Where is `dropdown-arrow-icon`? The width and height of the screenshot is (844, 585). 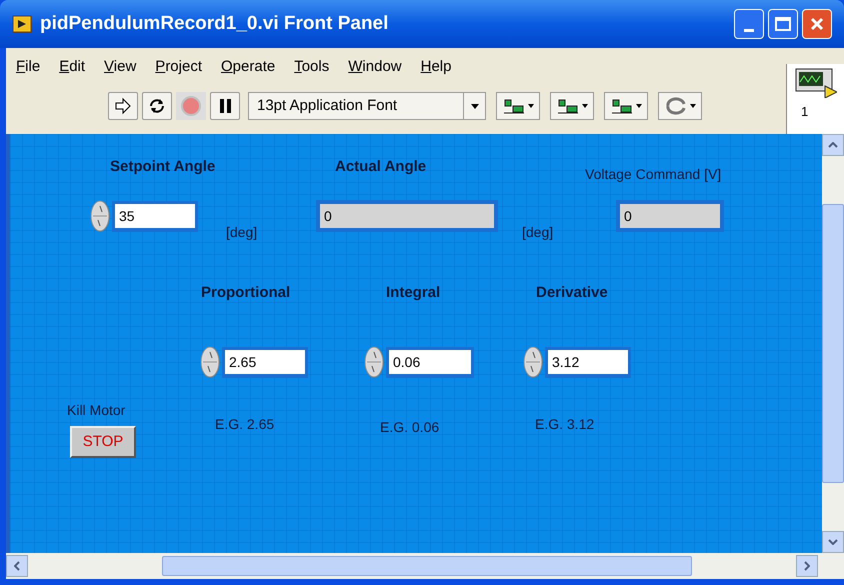 dropdown-arrow-icon is located at coordinates (474, 106).